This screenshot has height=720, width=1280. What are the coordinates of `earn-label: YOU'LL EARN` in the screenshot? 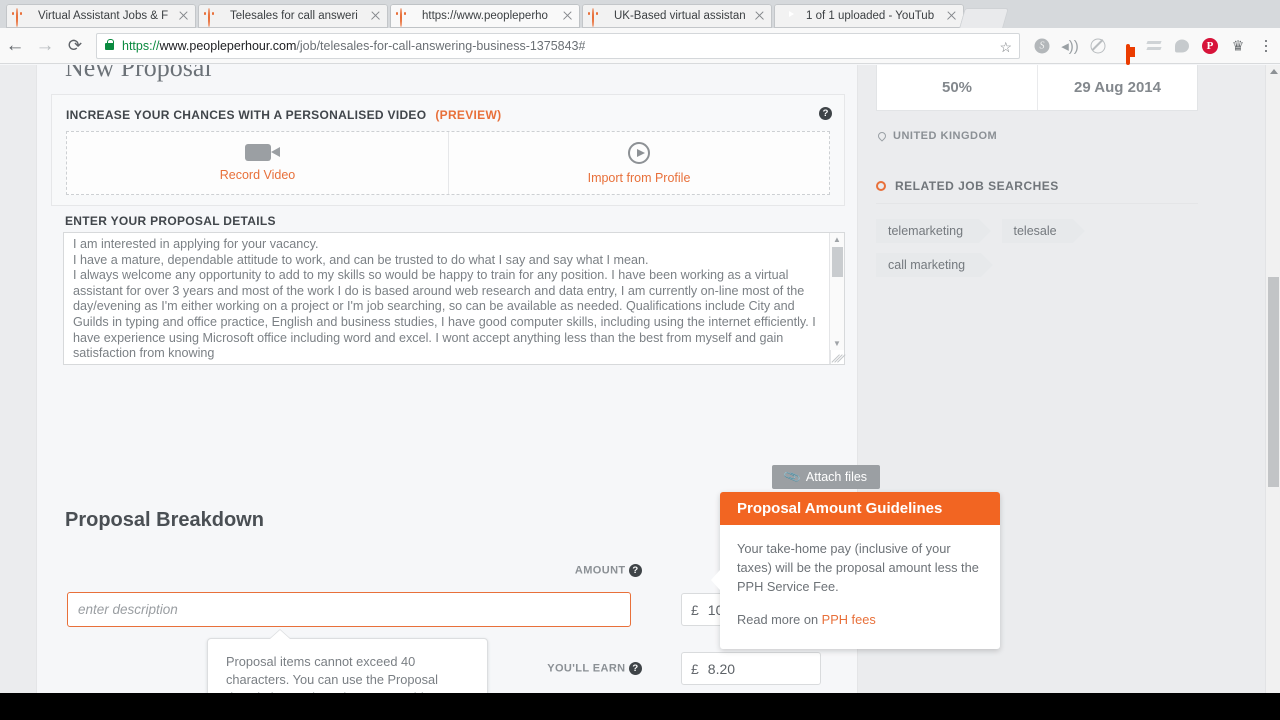 It's located at (586, 668).